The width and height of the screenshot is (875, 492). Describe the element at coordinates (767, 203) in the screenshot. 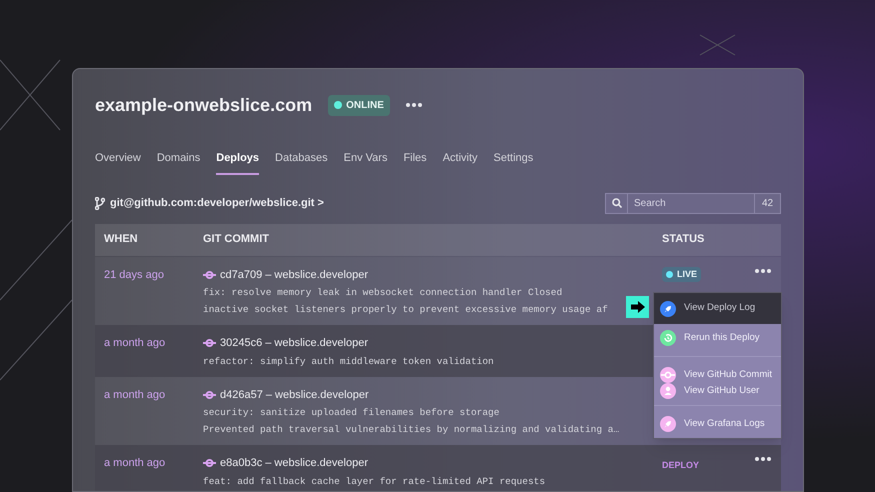

I see `result-count: 42` at that location.